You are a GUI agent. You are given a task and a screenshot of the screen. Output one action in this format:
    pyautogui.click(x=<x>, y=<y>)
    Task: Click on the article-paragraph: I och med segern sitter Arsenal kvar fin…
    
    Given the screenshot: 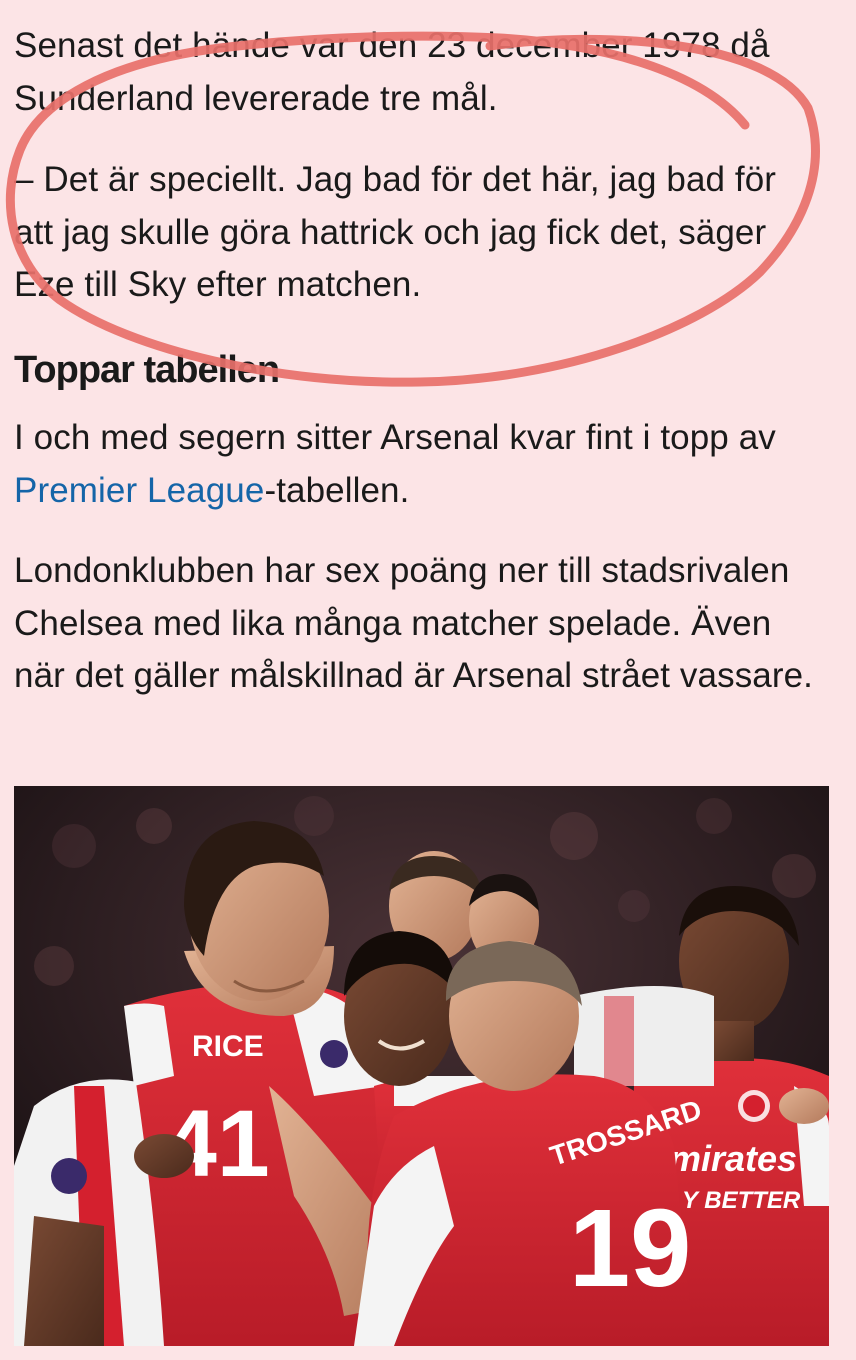 What is the action you would take?
    pyautogui.click(x=414, y=464)
    